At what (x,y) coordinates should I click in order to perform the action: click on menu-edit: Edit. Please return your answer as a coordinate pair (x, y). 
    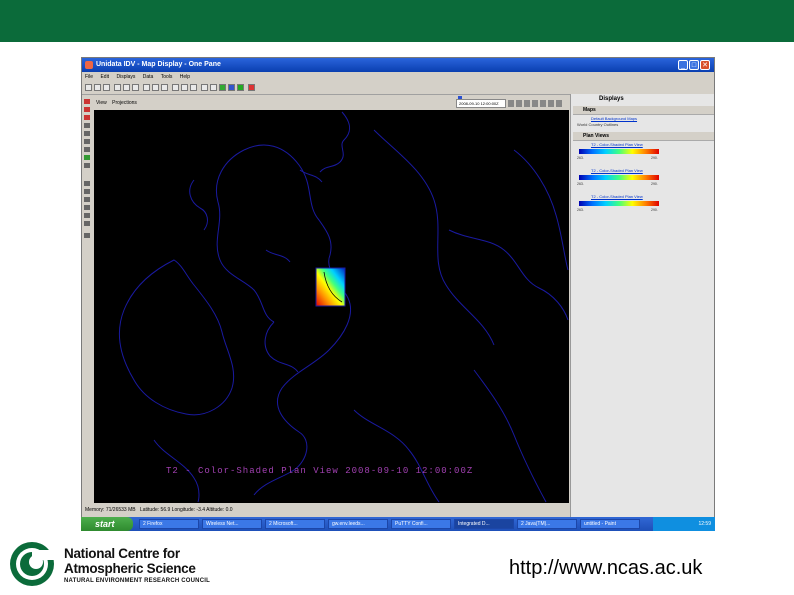
    Looking at the image, I should click on (104, 77).